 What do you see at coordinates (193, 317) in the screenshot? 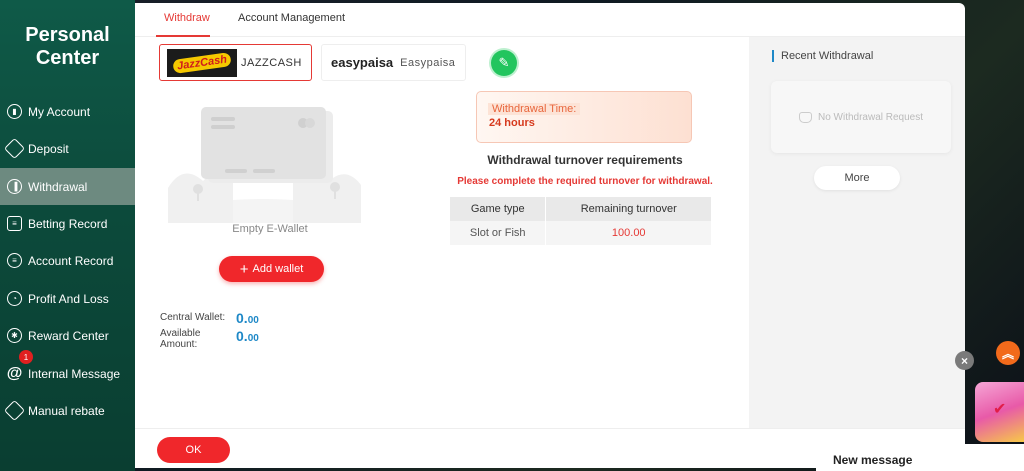
I see `central-wallet-label: Central Wallet:` at bounding box center [193, 317].